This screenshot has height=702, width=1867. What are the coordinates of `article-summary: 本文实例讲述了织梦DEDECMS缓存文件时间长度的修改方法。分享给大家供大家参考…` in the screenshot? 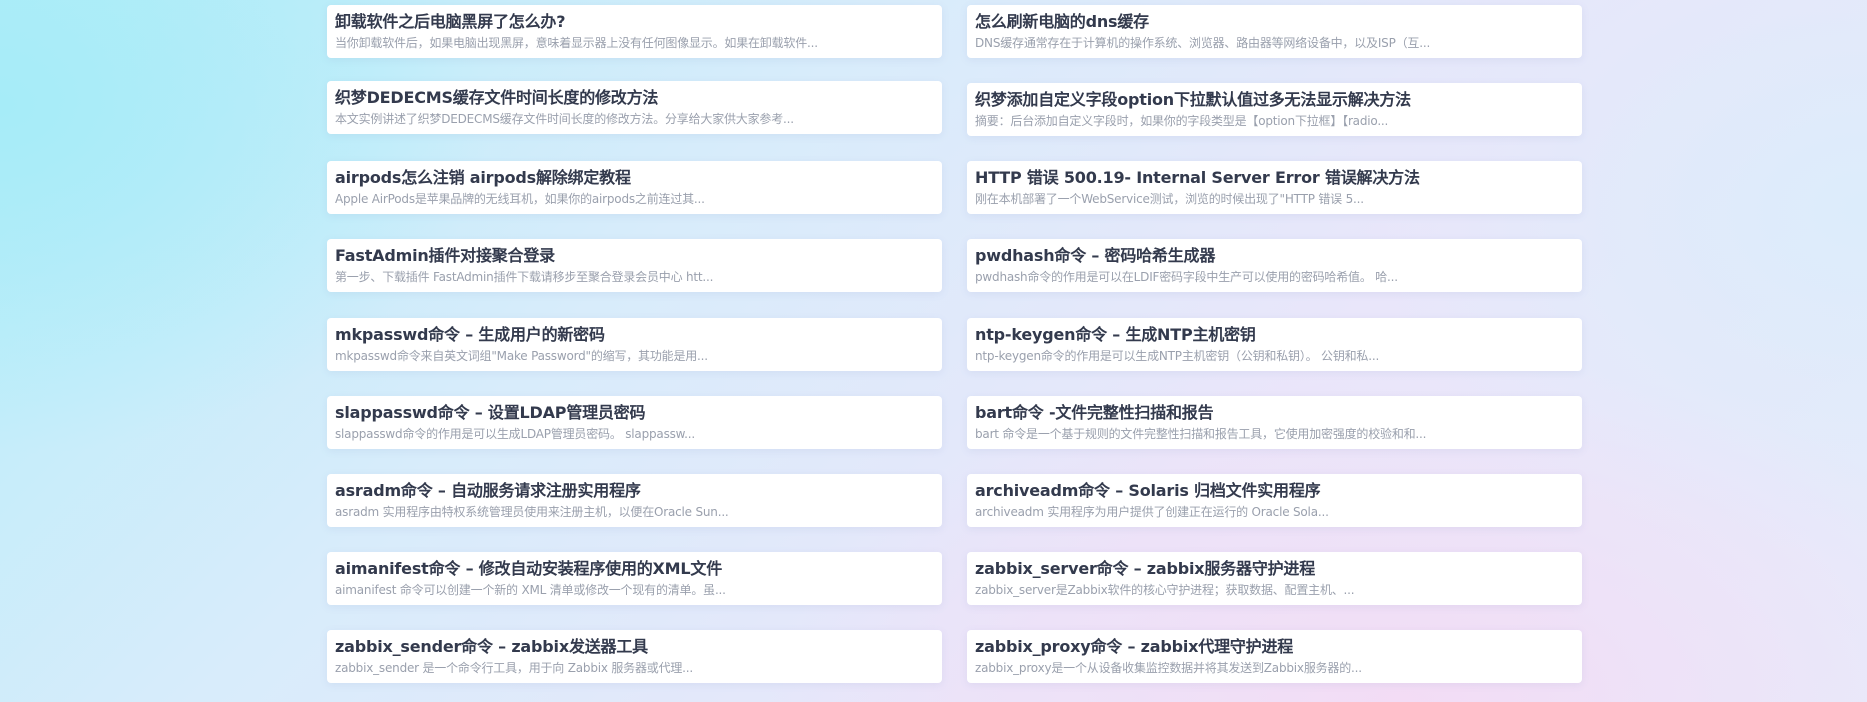 It's located at (564, 119).